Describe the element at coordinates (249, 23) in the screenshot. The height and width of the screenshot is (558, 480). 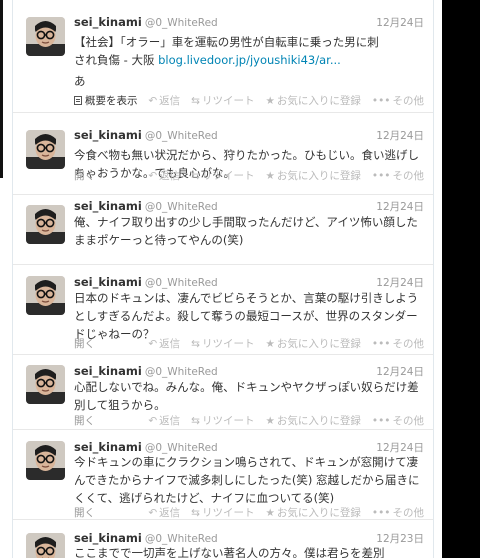
I see `tweet-header: sei_kinami @0_WhiteRed 12月24日` at that location.